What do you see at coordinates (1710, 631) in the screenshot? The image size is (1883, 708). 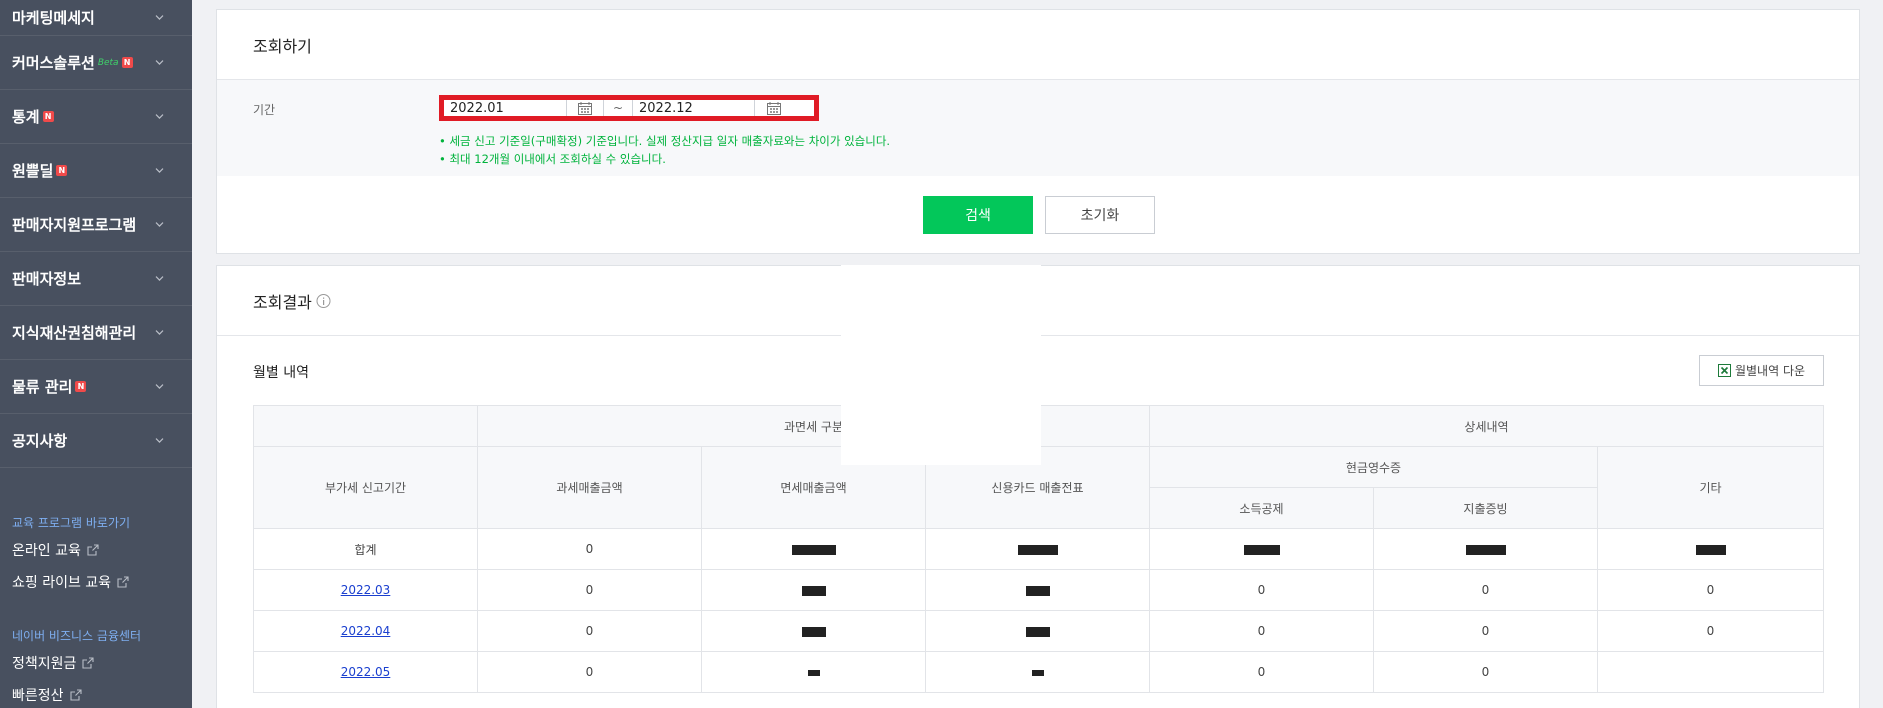 I see `etc-cell: 0` at bounding box center [1710, 631].